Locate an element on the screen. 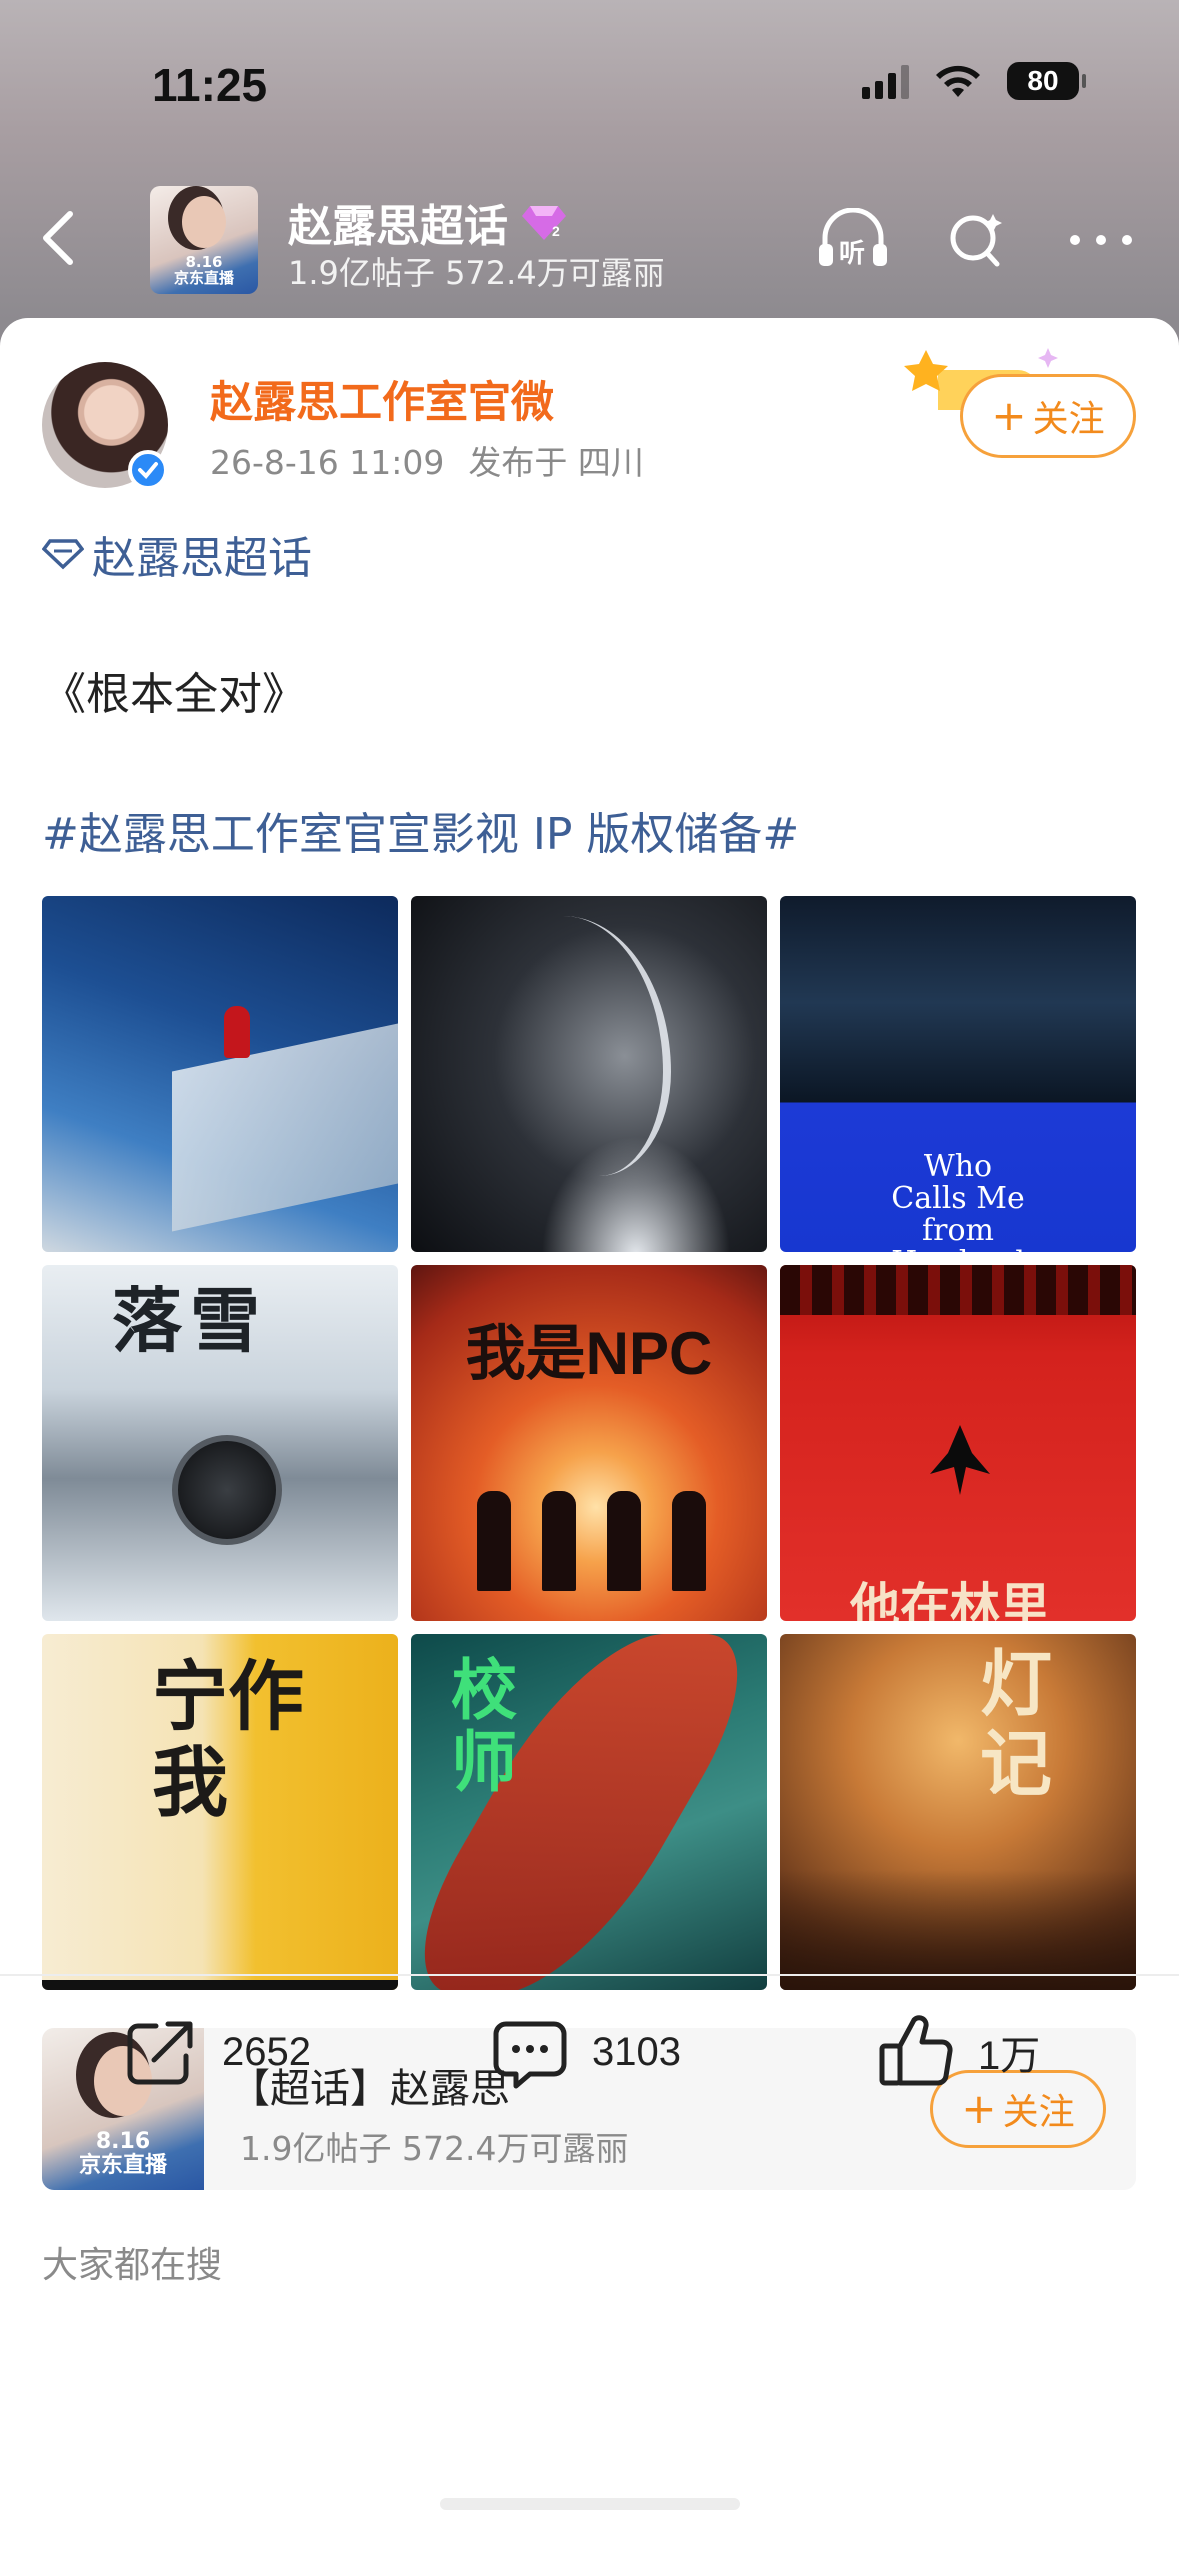 The height and width of the screenshot is (2556, 1179). divider is located at coordinates (589, 1975).